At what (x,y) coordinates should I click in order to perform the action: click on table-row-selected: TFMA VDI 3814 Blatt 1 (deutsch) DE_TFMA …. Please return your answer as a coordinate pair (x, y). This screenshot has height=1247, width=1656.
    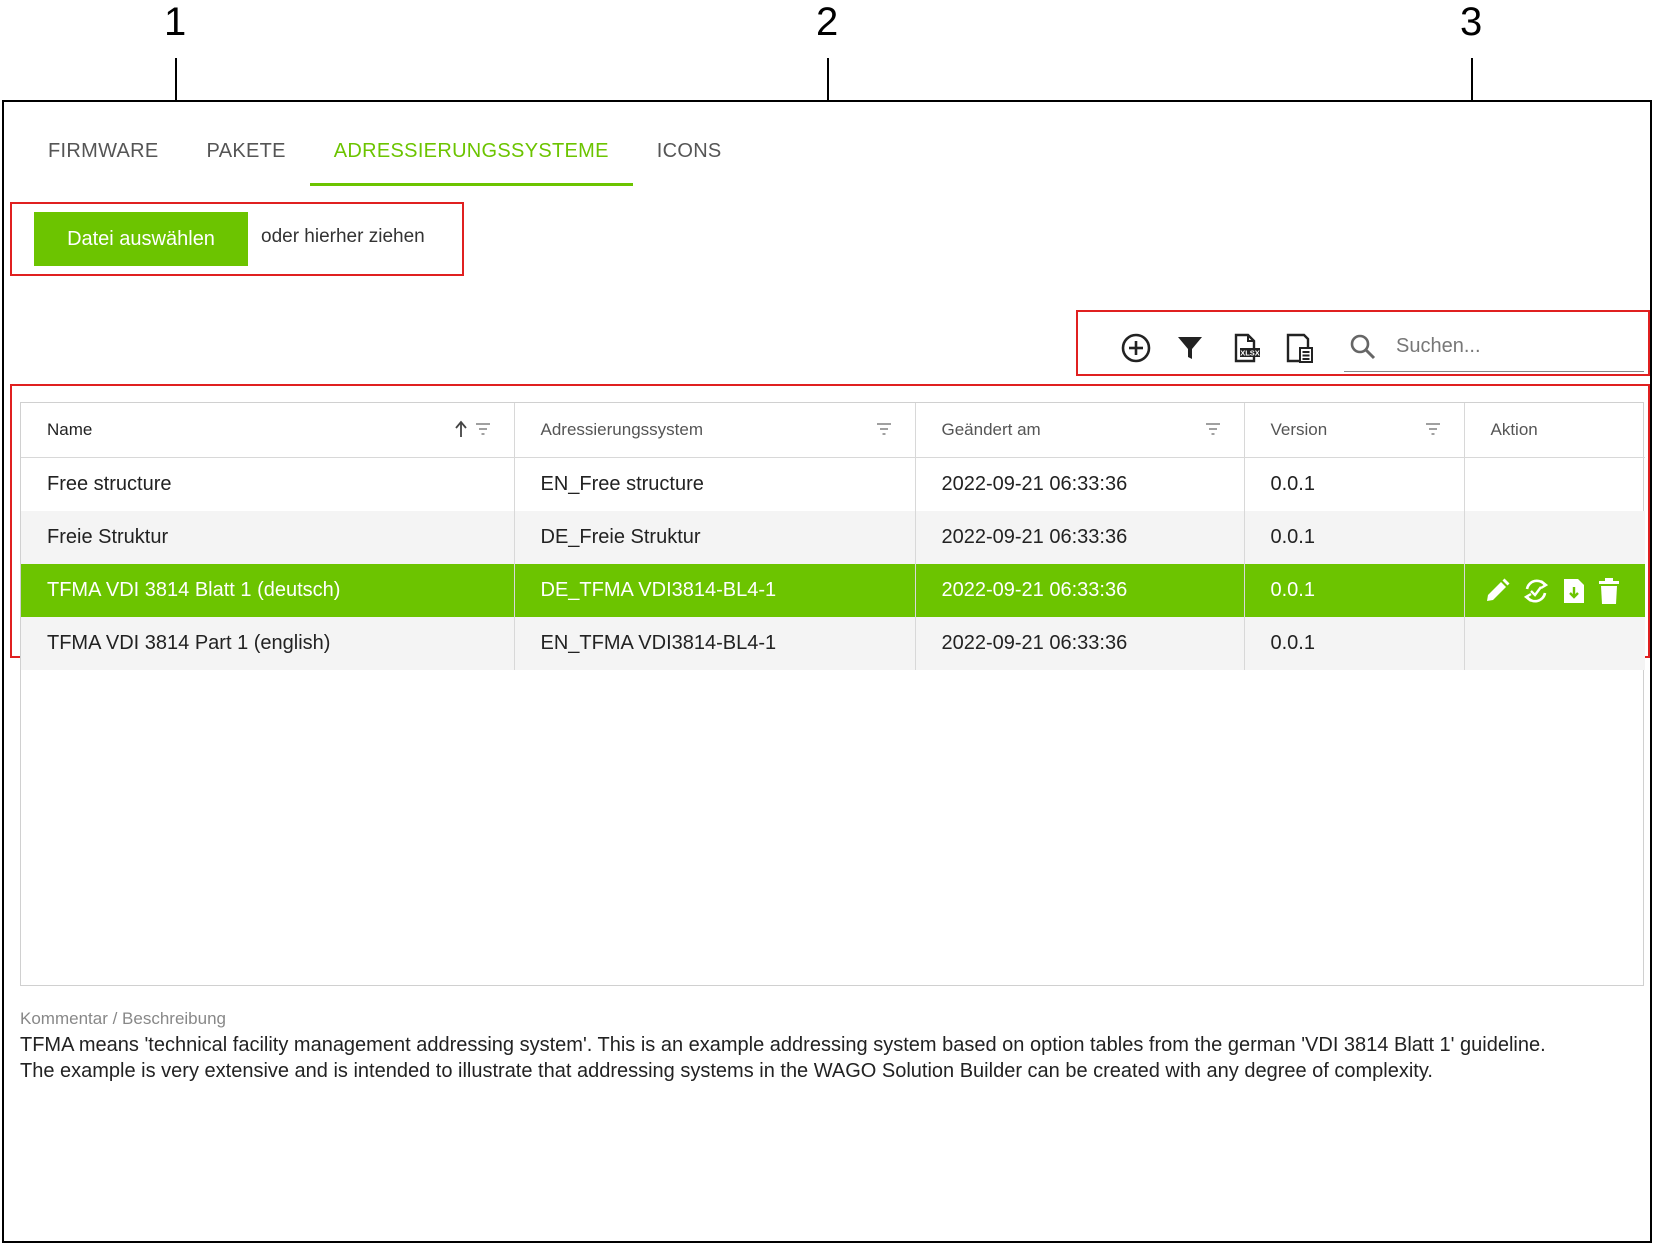
    Looking at the image, I should click on (833, 590).